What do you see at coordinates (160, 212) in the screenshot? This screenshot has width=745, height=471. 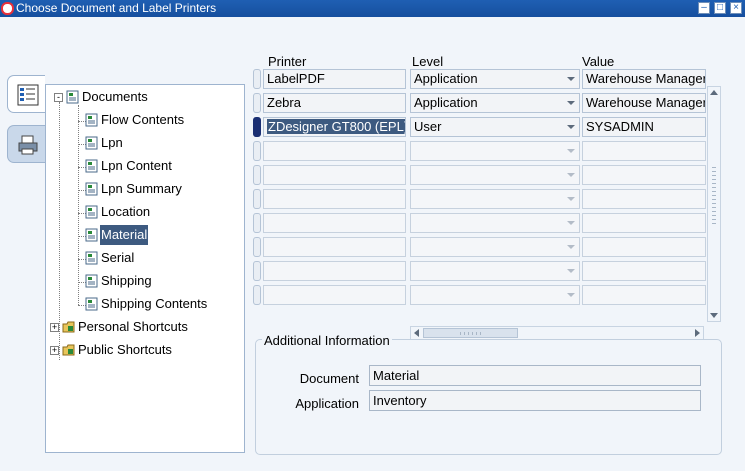 I see `tree-node-location: Location` at bounding box center [160, 212].